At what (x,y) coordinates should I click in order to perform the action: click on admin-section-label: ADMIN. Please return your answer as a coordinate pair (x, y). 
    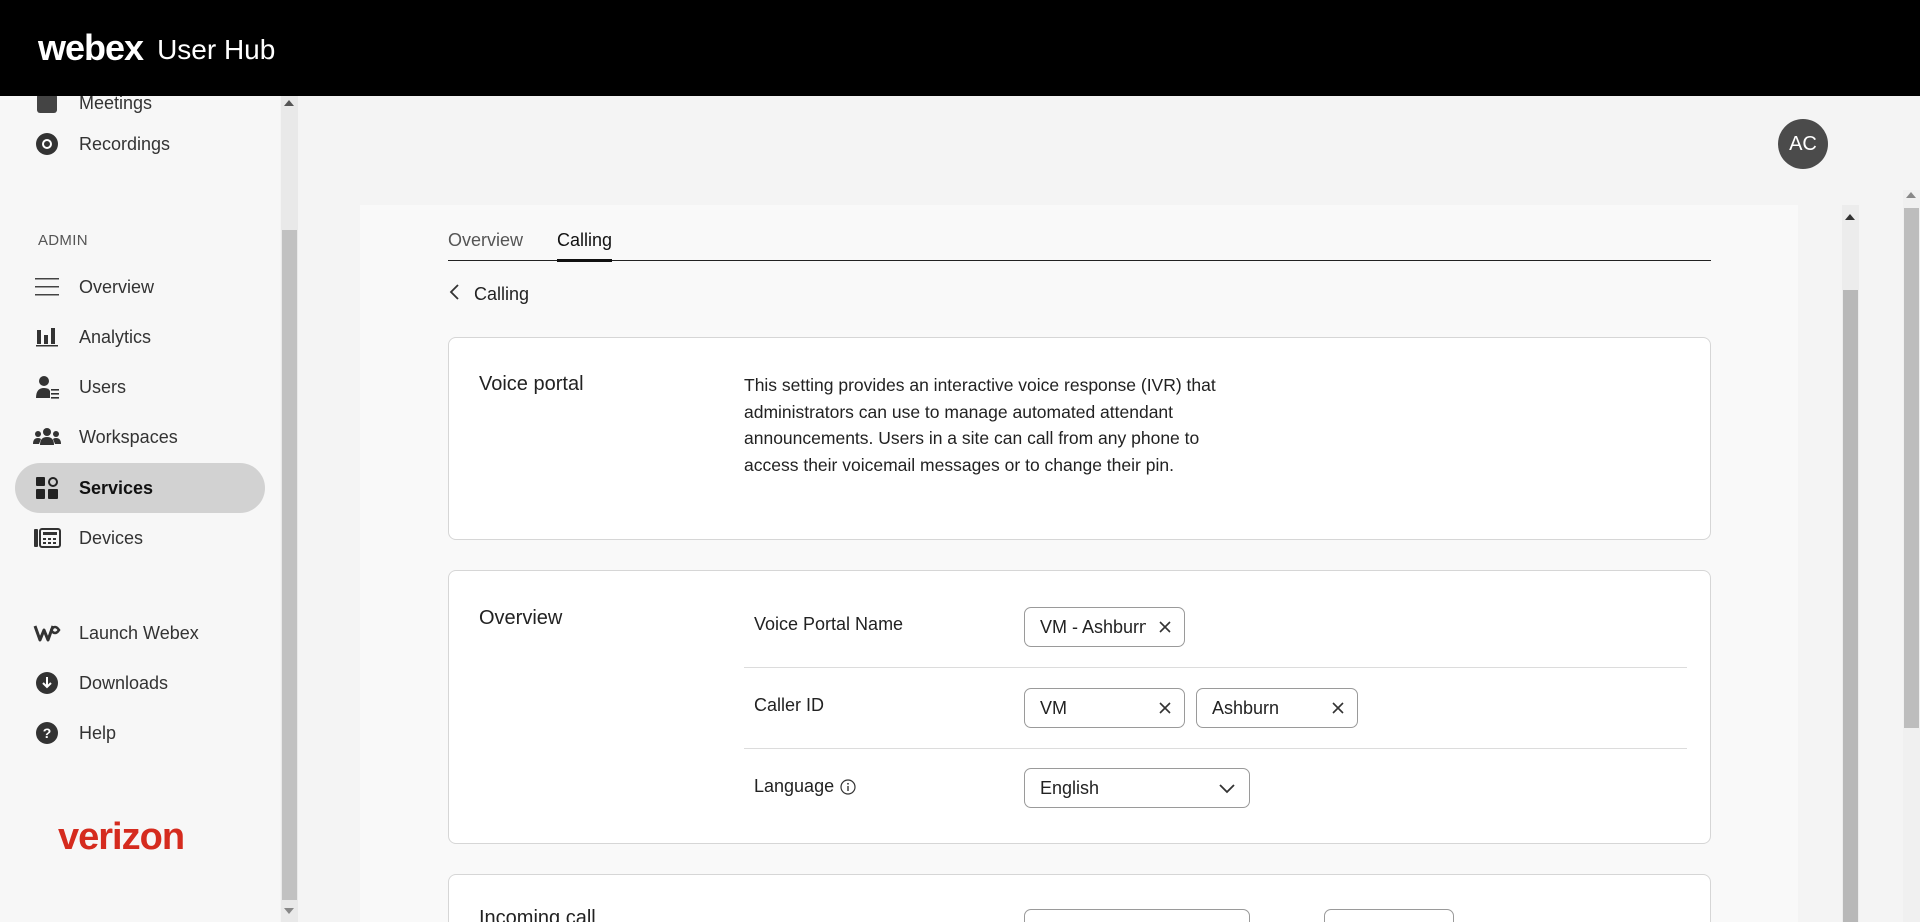
    Looking at the image, I should click on (63, 240).